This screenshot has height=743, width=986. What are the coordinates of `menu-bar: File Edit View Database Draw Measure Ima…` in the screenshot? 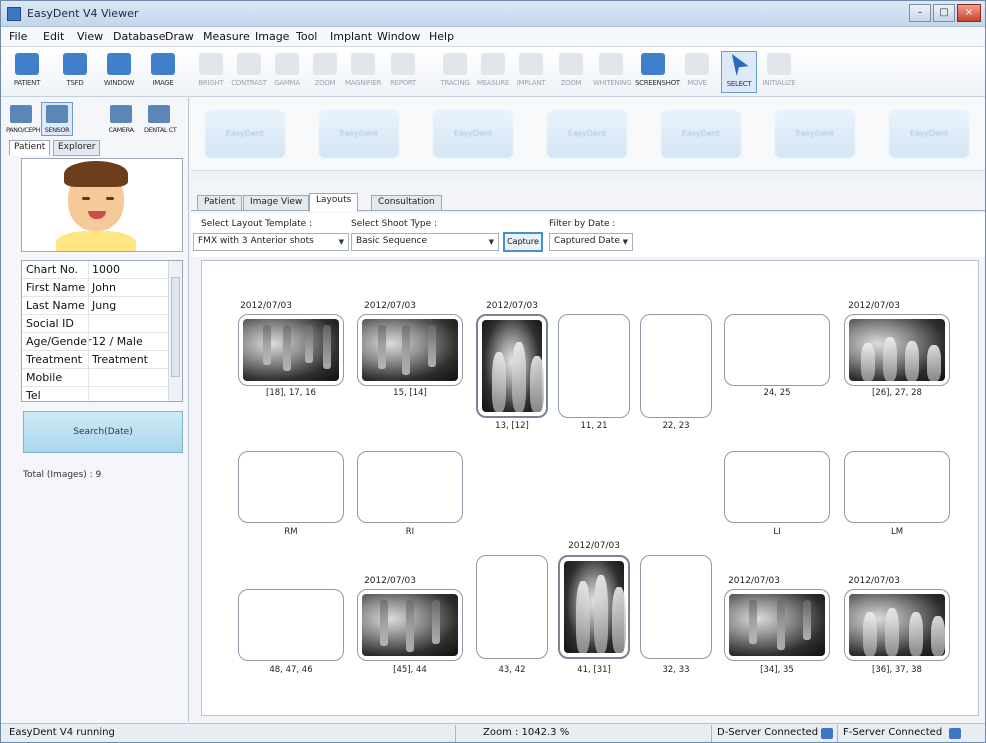 It's located at (493, 37).